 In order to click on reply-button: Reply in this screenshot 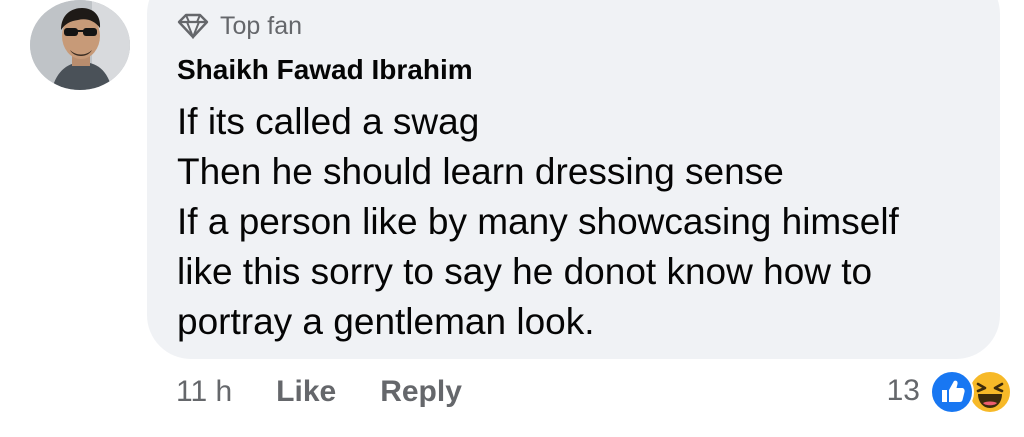, I will do `click(421, 392)`.